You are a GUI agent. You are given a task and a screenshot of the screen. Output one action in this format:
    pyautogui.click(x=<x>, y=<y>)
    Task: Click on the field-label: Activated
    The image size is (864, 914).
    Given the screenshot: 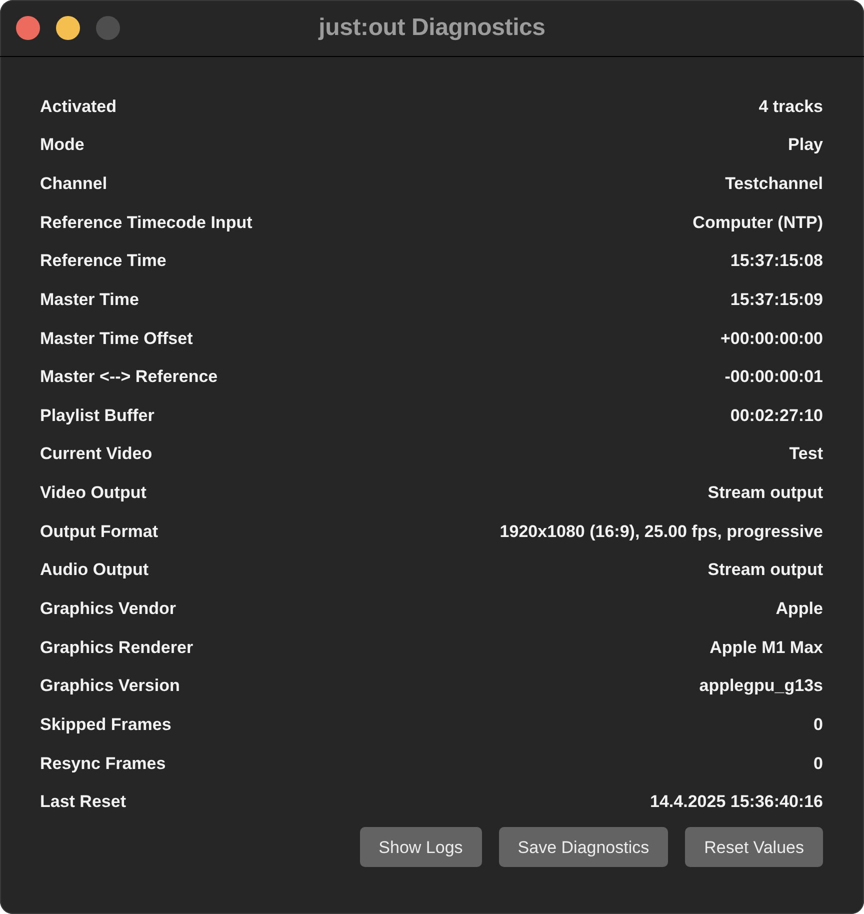 What is the action you would take?
    pyautogui.click(x=78, y=107)
    